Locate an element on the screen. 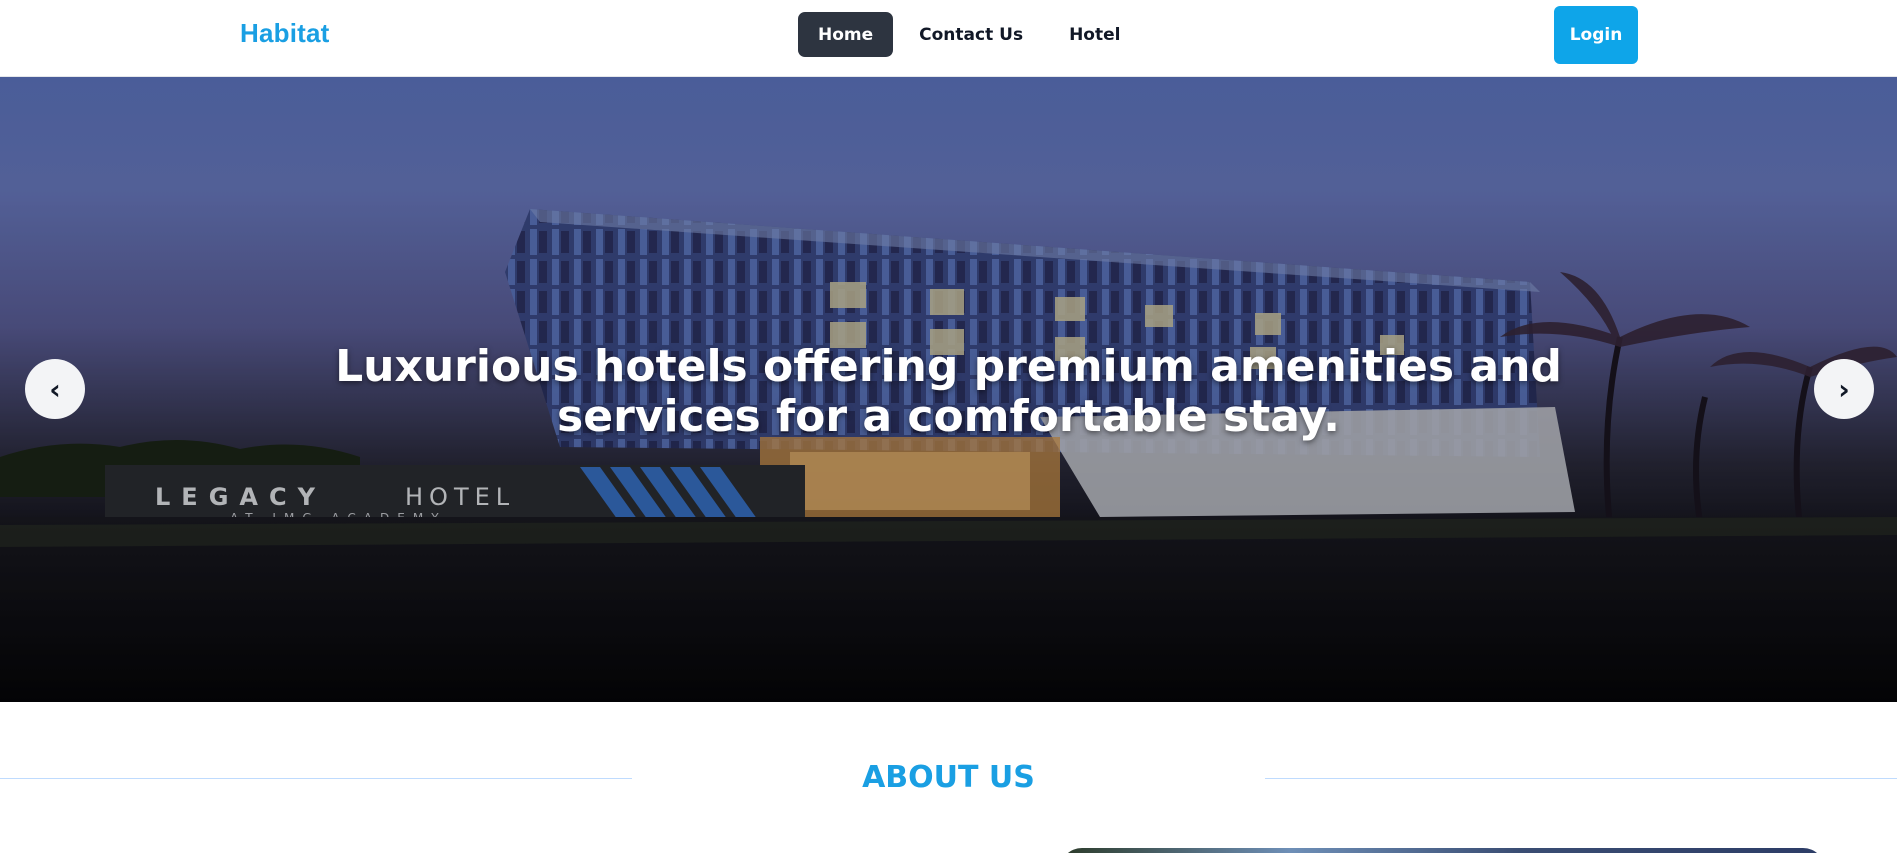 This screenshot has height=853, width=1897. about-section-title: ABOUT US is located at coordinates (948, 777).